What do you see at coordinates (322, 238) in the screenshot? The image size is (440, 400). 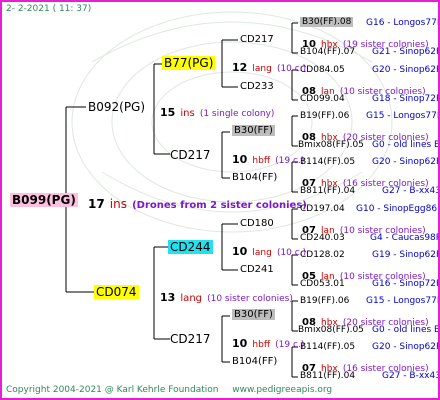 I see `gen5-name: CD240.03` at bounding box center [322, 238].